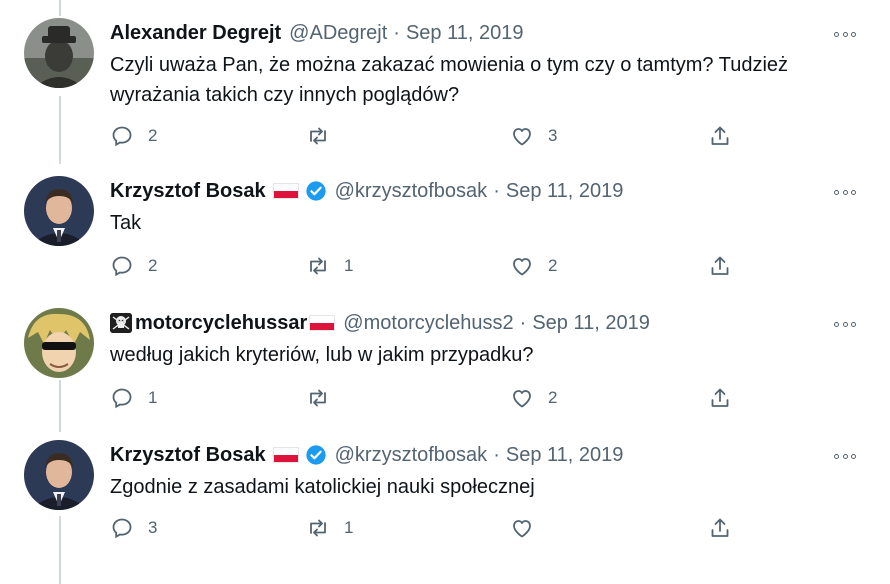 This screenshot has width=890, height=584. I want to click on reply-button: 1, so click(133, 398).